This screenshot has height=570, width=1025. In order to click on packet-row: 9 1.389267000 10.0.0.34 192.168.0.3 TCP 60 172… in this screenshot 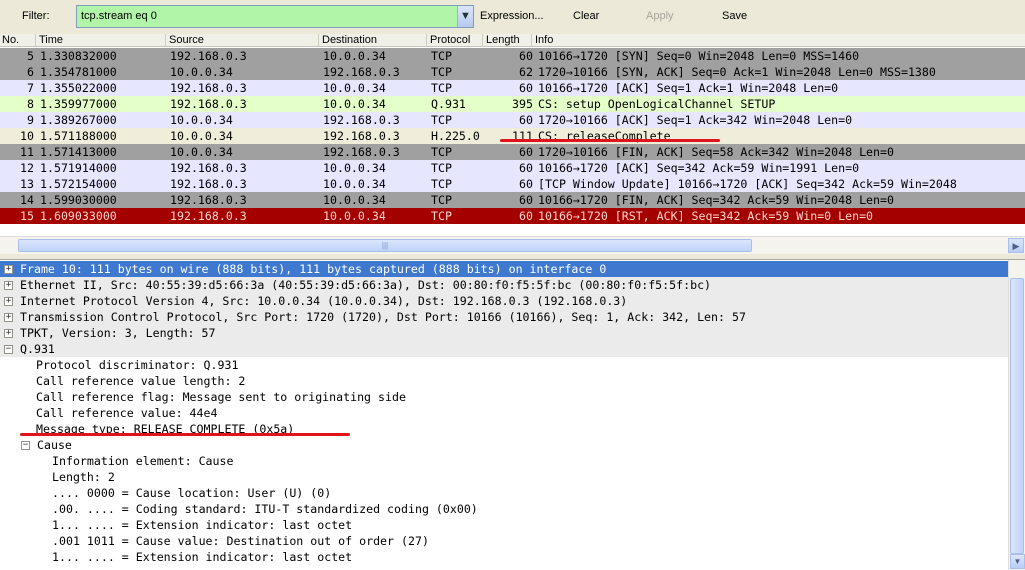, I will do `click(512, 120)`.